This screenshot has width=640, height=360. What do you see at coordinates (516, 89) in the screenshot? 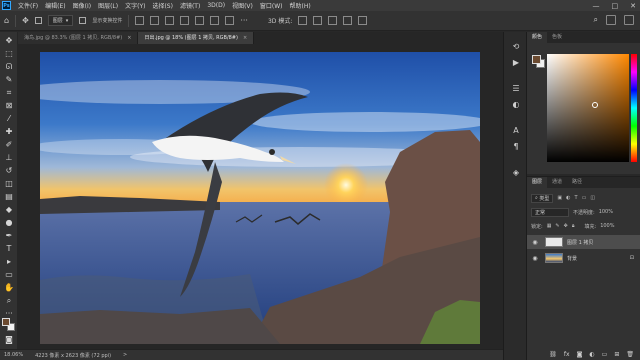
I see `properties-icon: ☰` at bounding box center [516, 89].